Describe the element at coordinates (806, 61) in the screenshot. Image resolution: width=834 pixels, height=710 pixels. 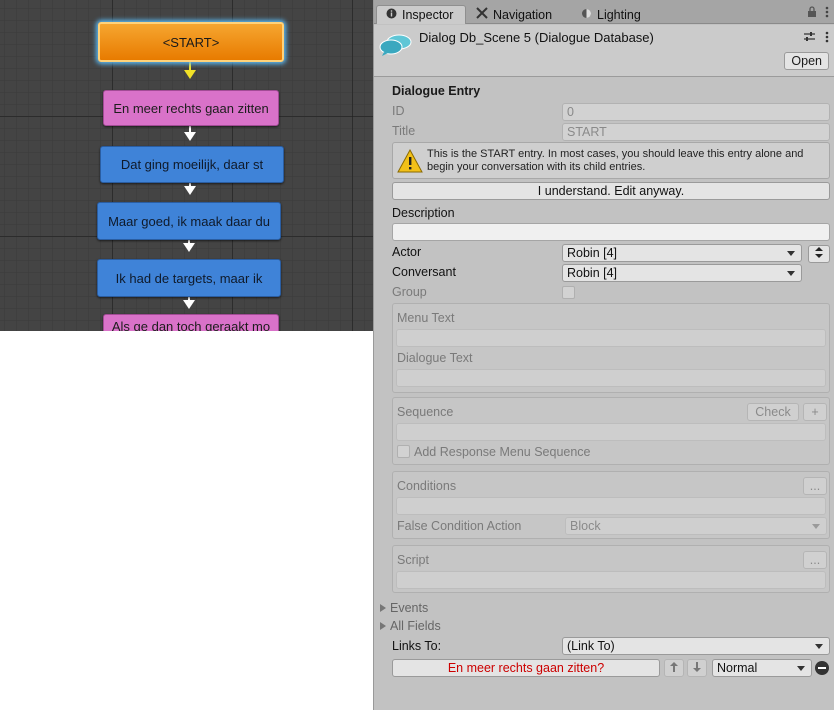
I see `open-button: Open` at that location.